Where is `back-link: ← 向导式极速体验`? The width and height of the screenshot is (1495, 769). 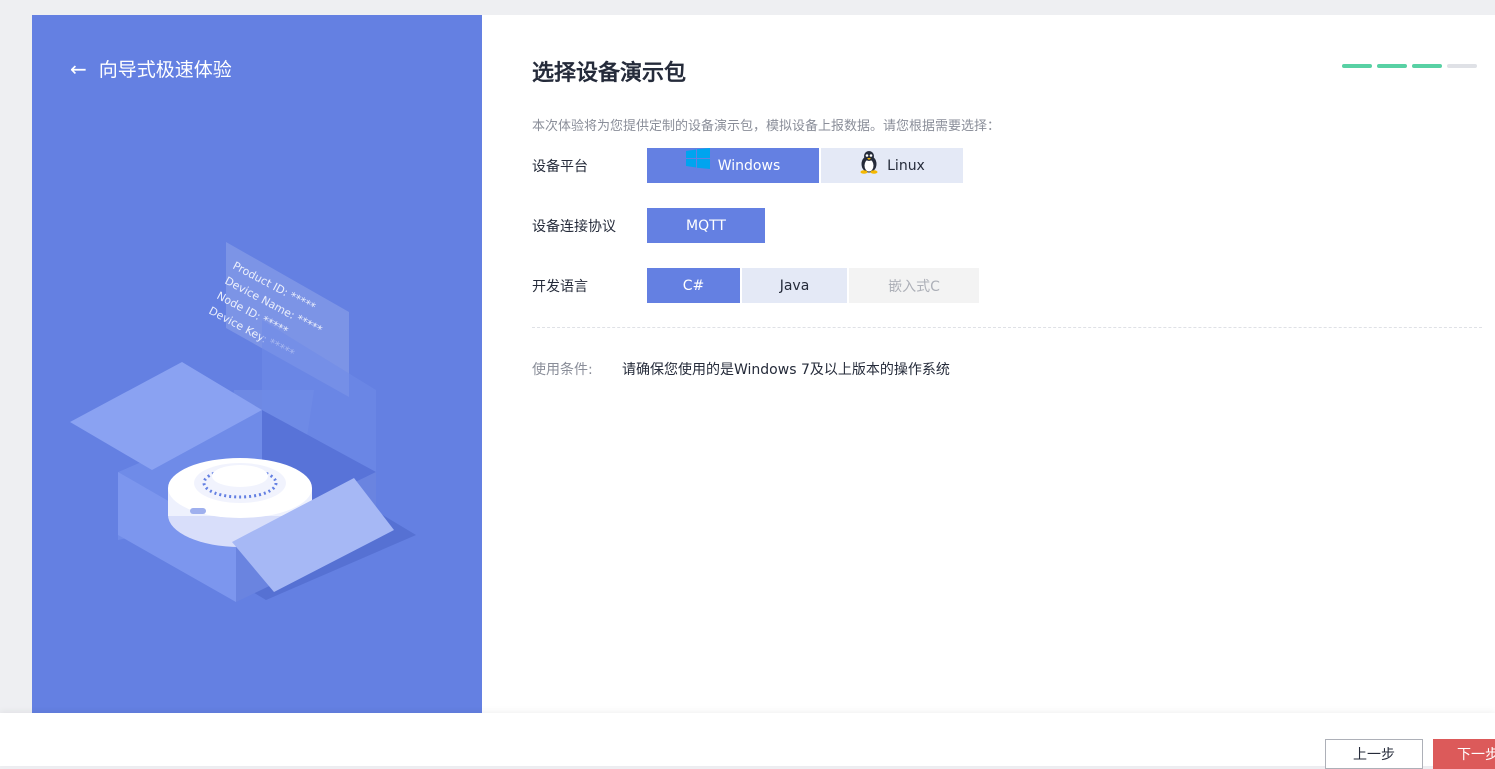
back-link: ← 向导式极速体验 is located at coordinates (151, 68).